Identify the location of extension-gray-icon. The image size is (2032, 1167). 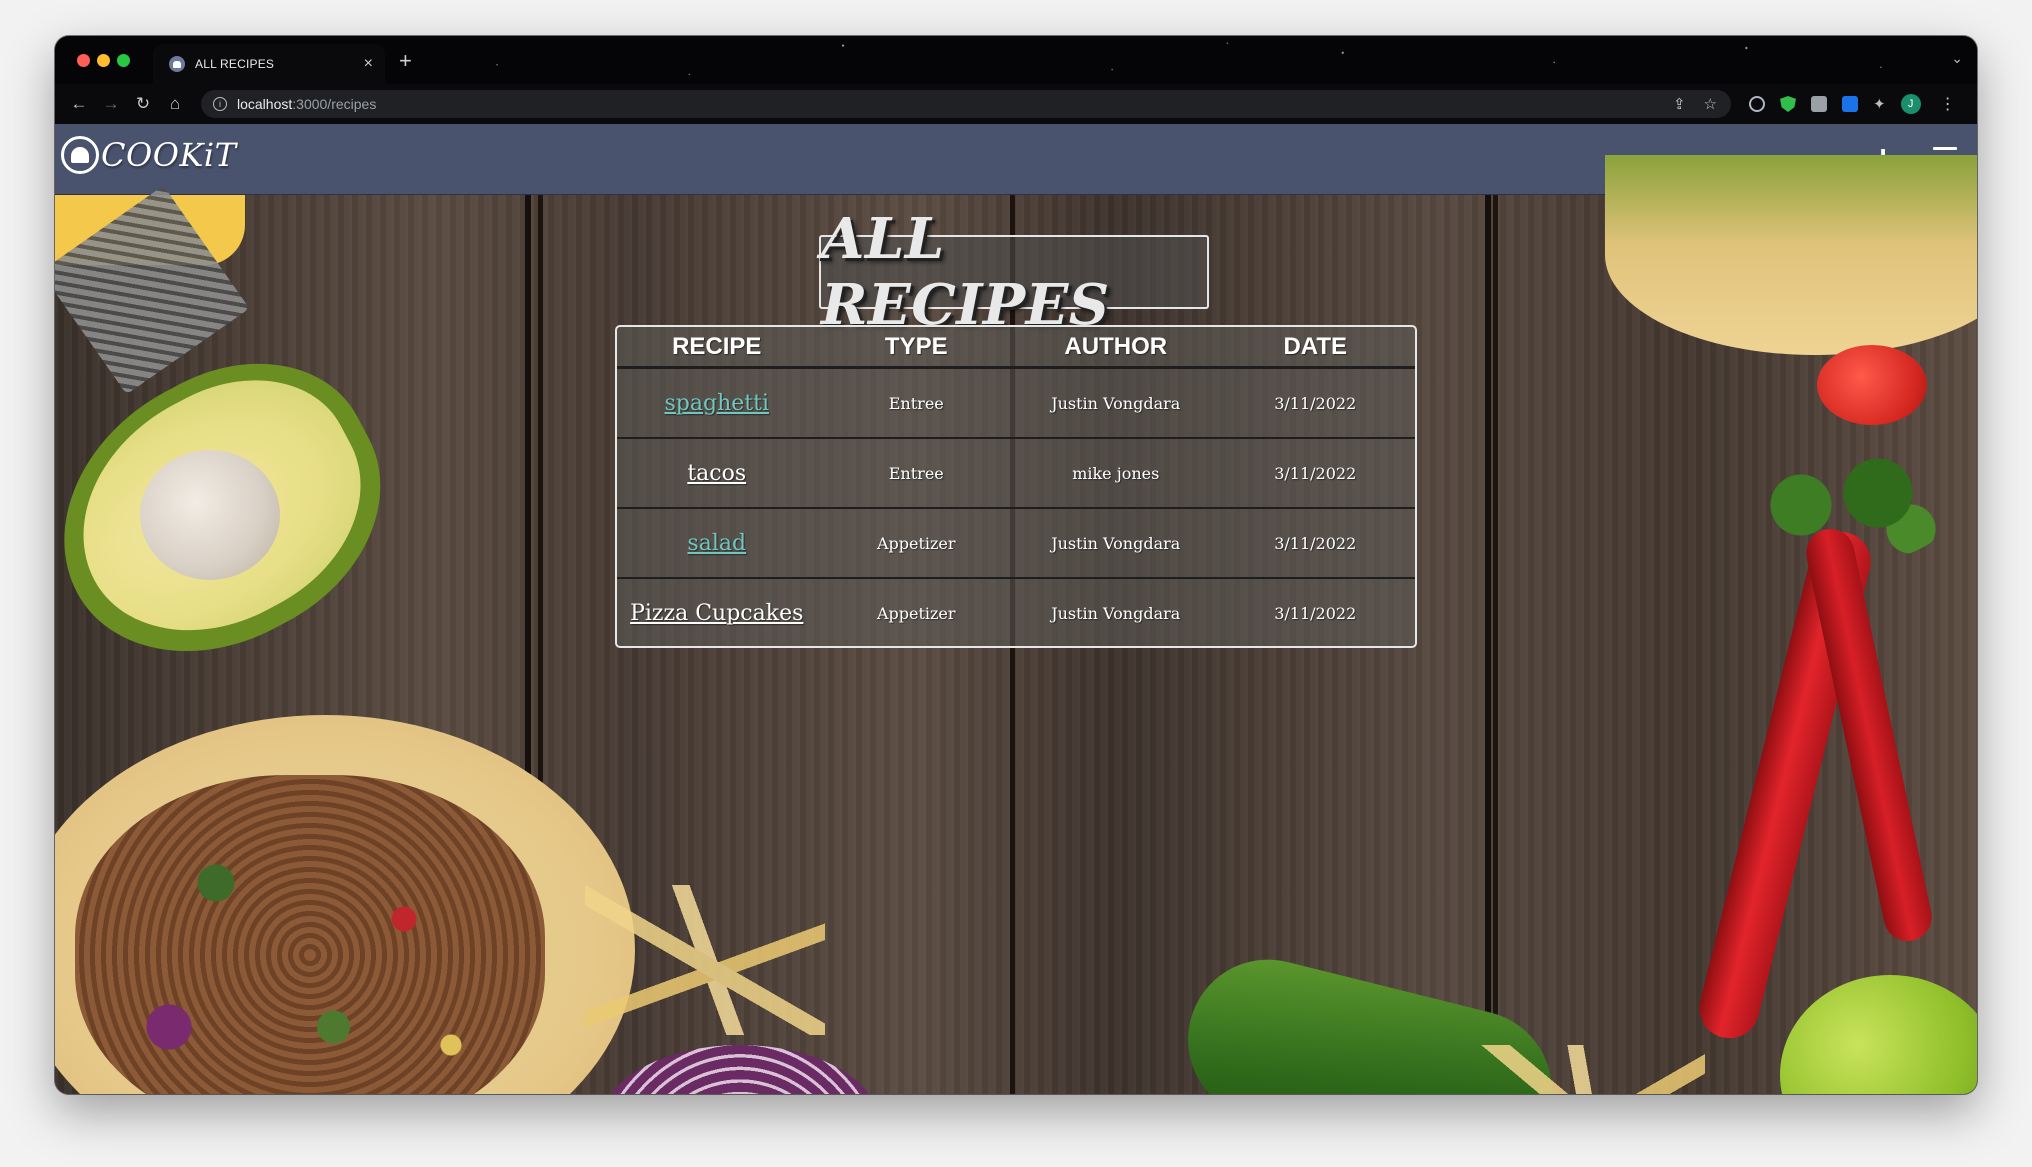
(1819, 104).